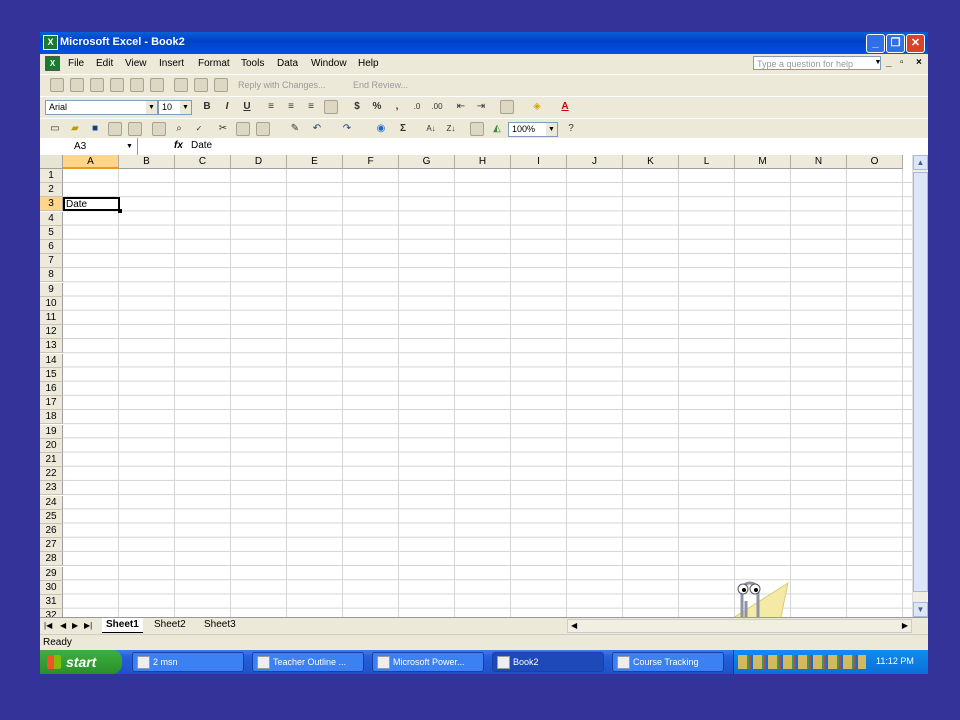 This screenshot has width=960, height=720. I want to click on column-header: H, so click(483, 162).